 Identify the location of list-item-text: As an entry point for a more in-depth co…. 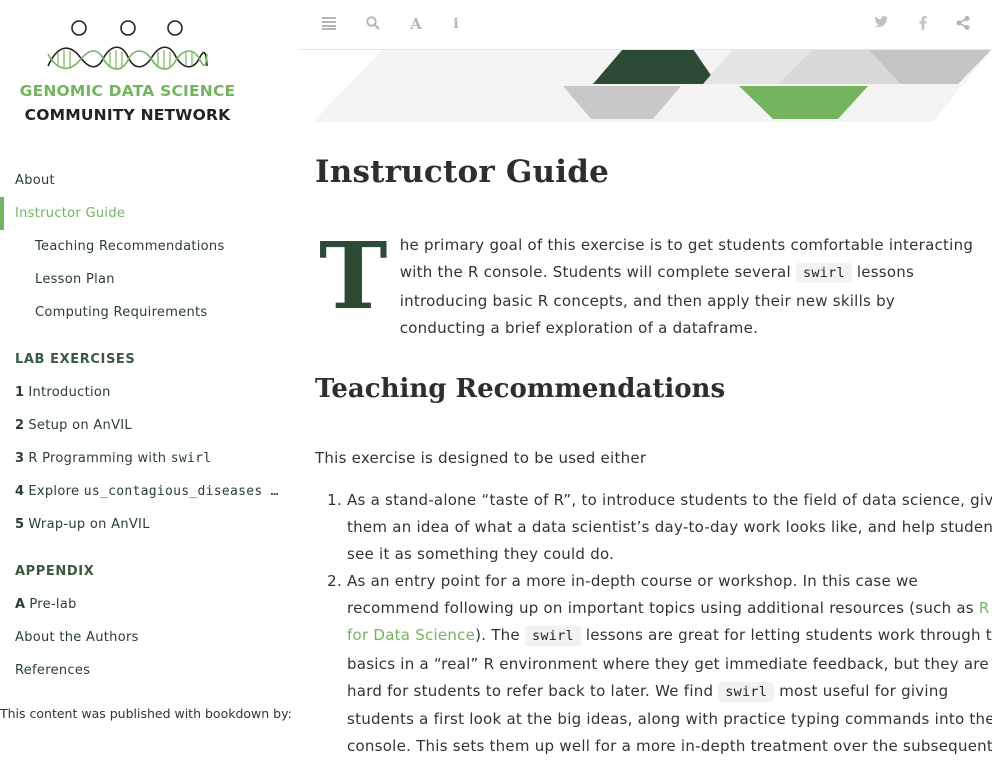
(663, 595).